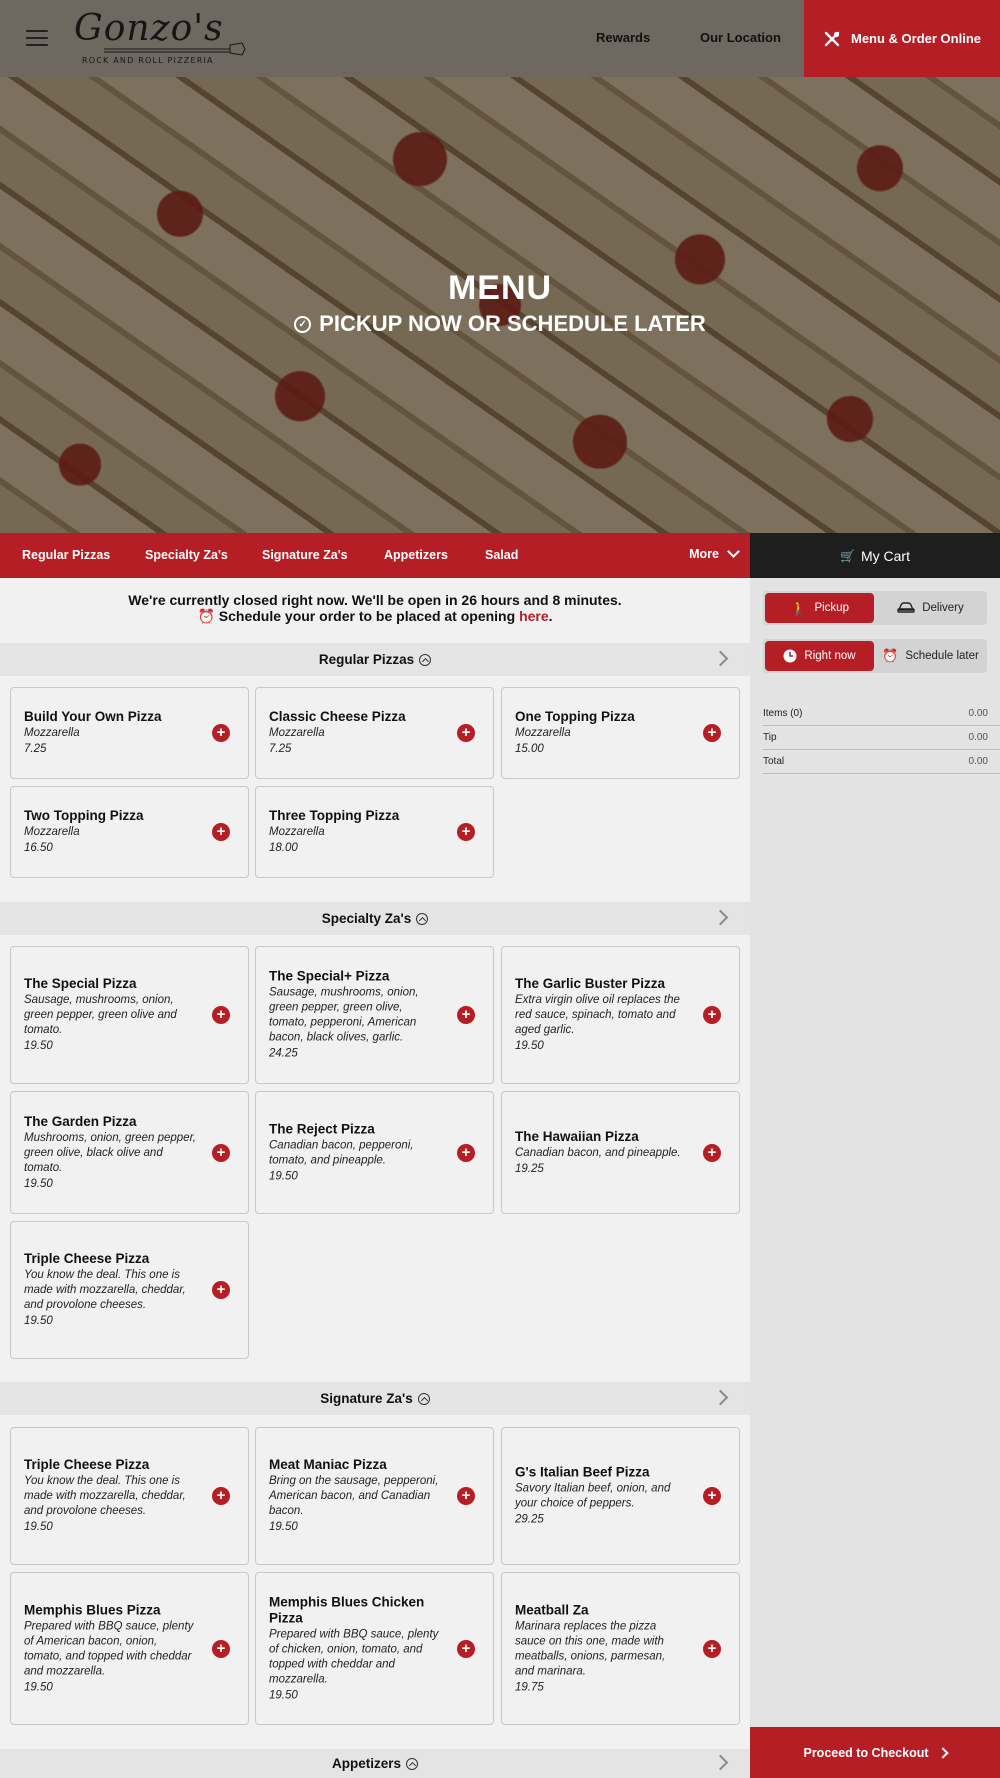  I want to click on category-appetizers: Appetizers, so click(416, 555).